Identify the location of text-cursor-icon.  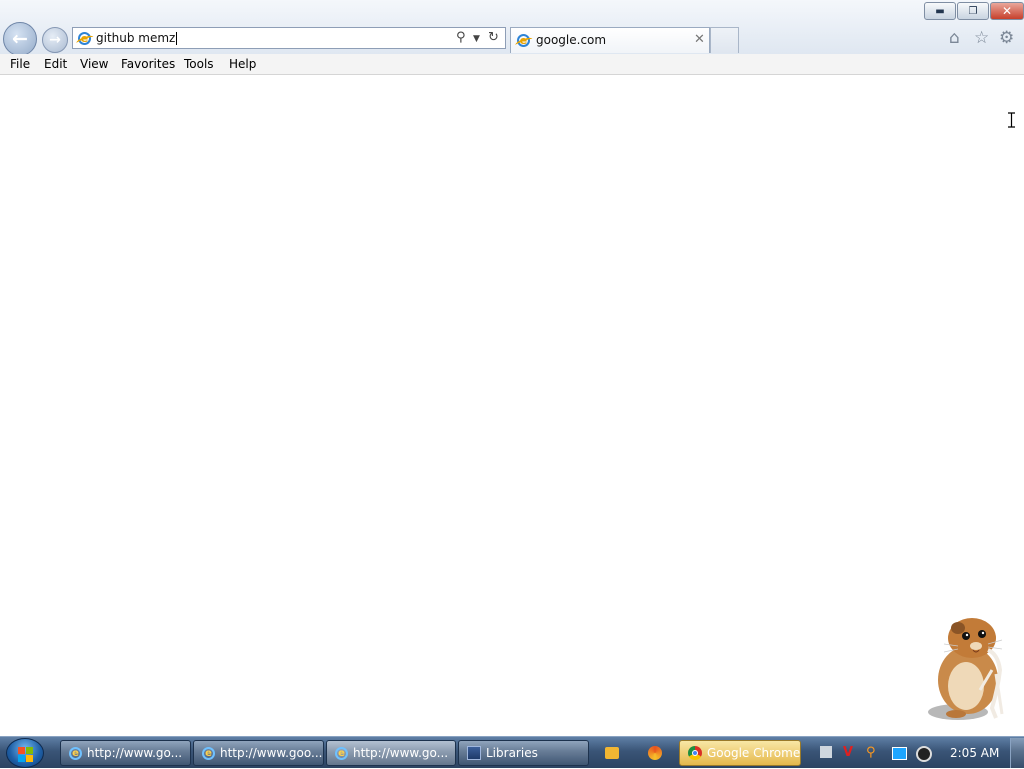
(1011, 120).